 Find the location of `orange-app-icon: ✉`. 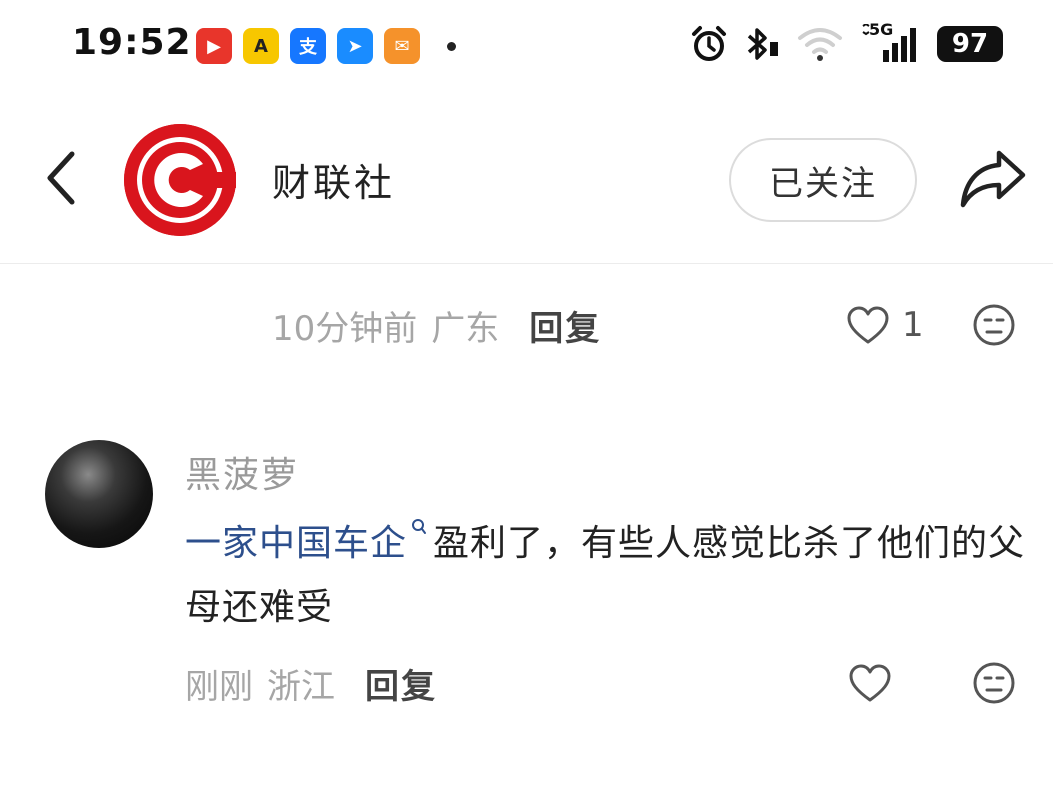

orange-app-icon: ✉ is located at coordinates (402, 46).